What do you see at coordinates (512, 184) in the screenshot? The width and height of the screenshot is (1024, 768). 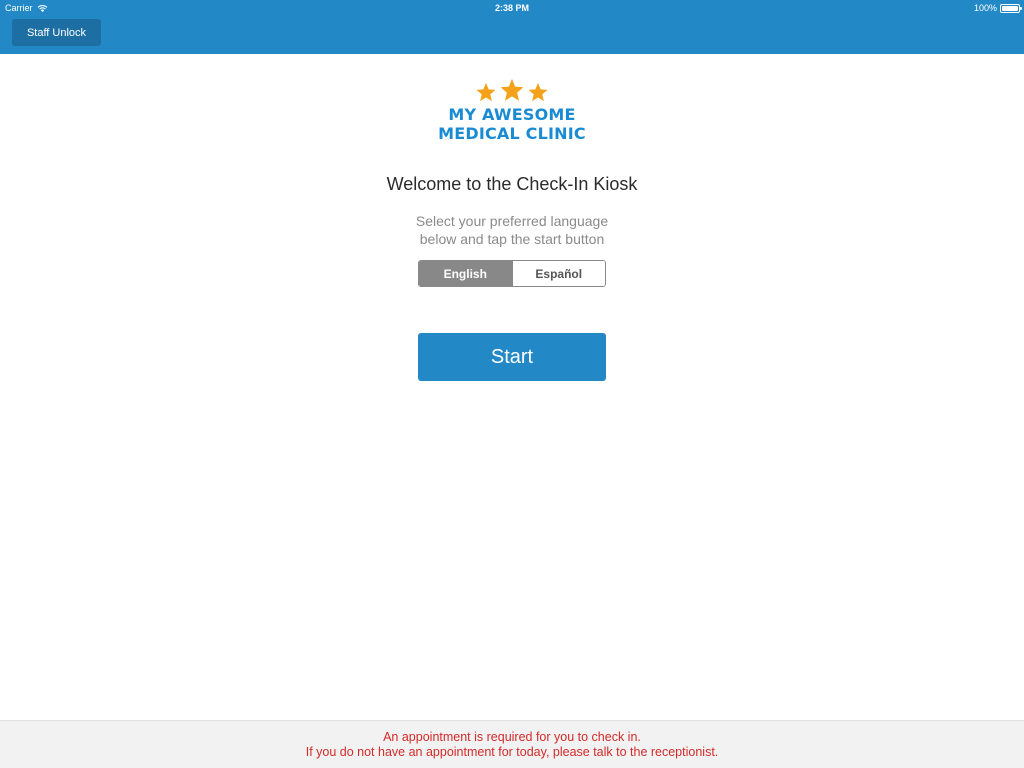 I see `welcome-heading: Welcome to the Check-In Kiosk` at bounding box center [512, 184].